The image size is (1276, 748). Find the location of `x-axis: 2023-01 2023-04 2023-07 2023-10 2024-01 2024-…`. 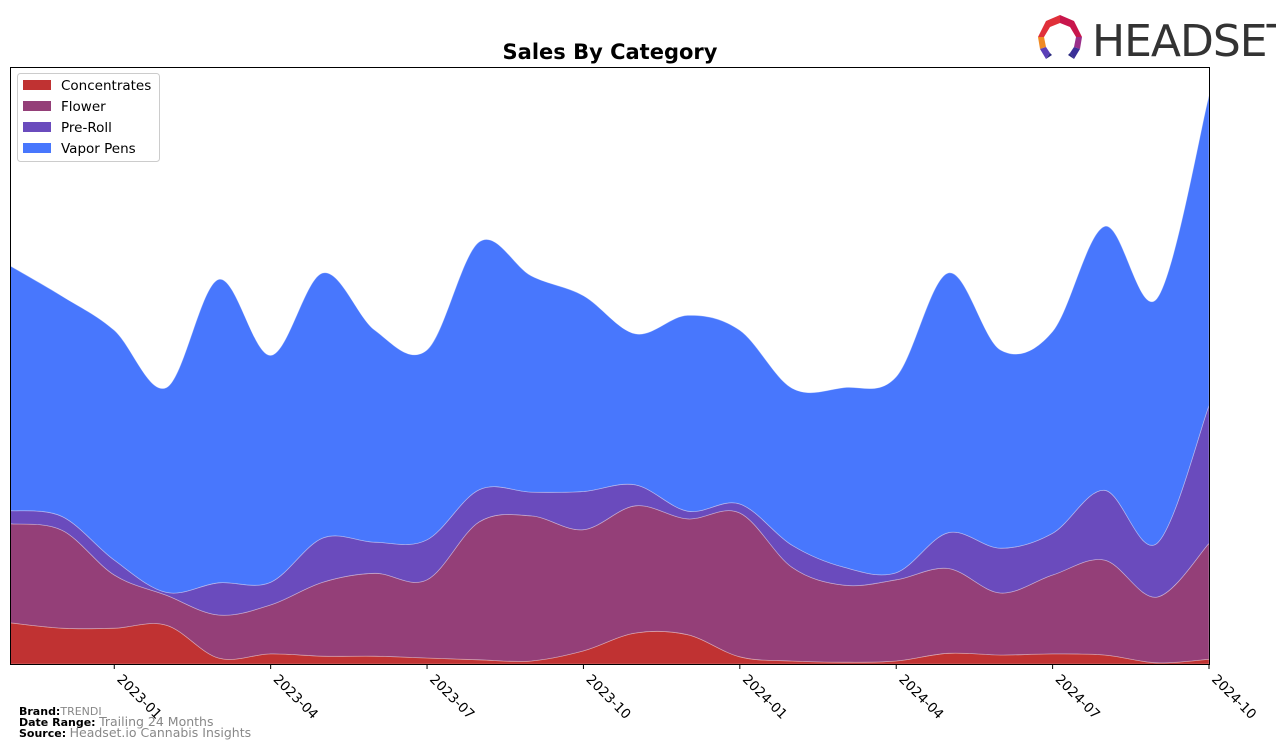

x-axis: 2023-01 2023-04 2023-07 2023-10 2024-01 2024-… is located at coordinates (686, 693).